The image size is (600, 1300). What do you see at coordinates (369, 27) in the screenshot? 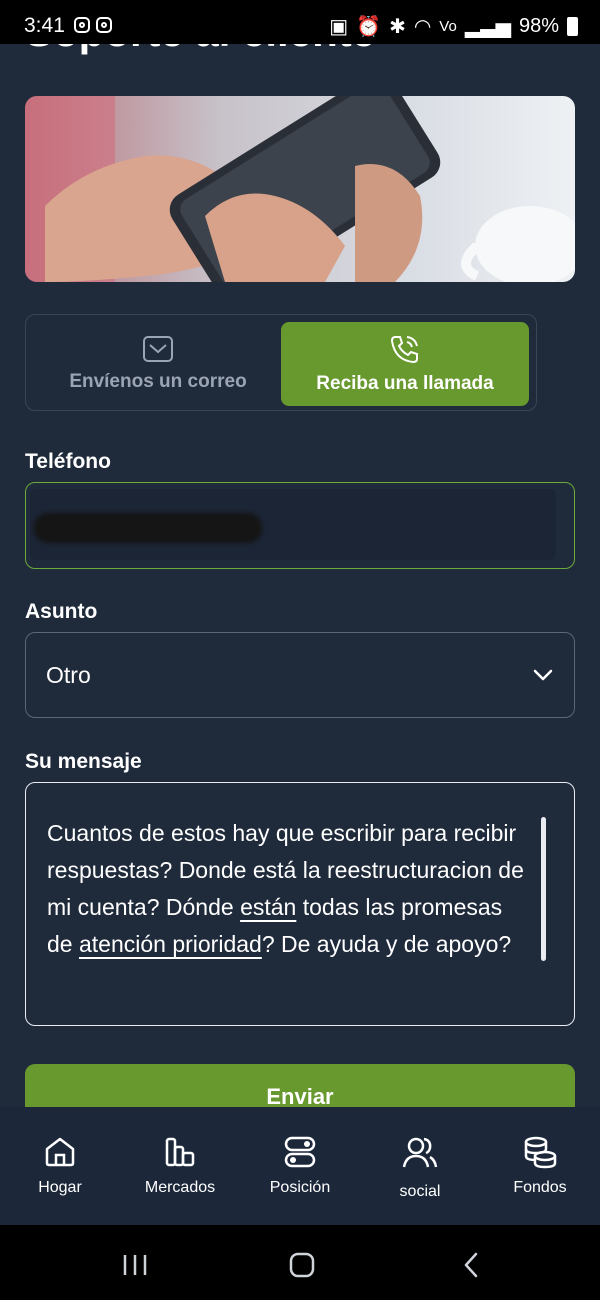
I see `alarm-icon: ⏰` at bounding box center [369, 27].